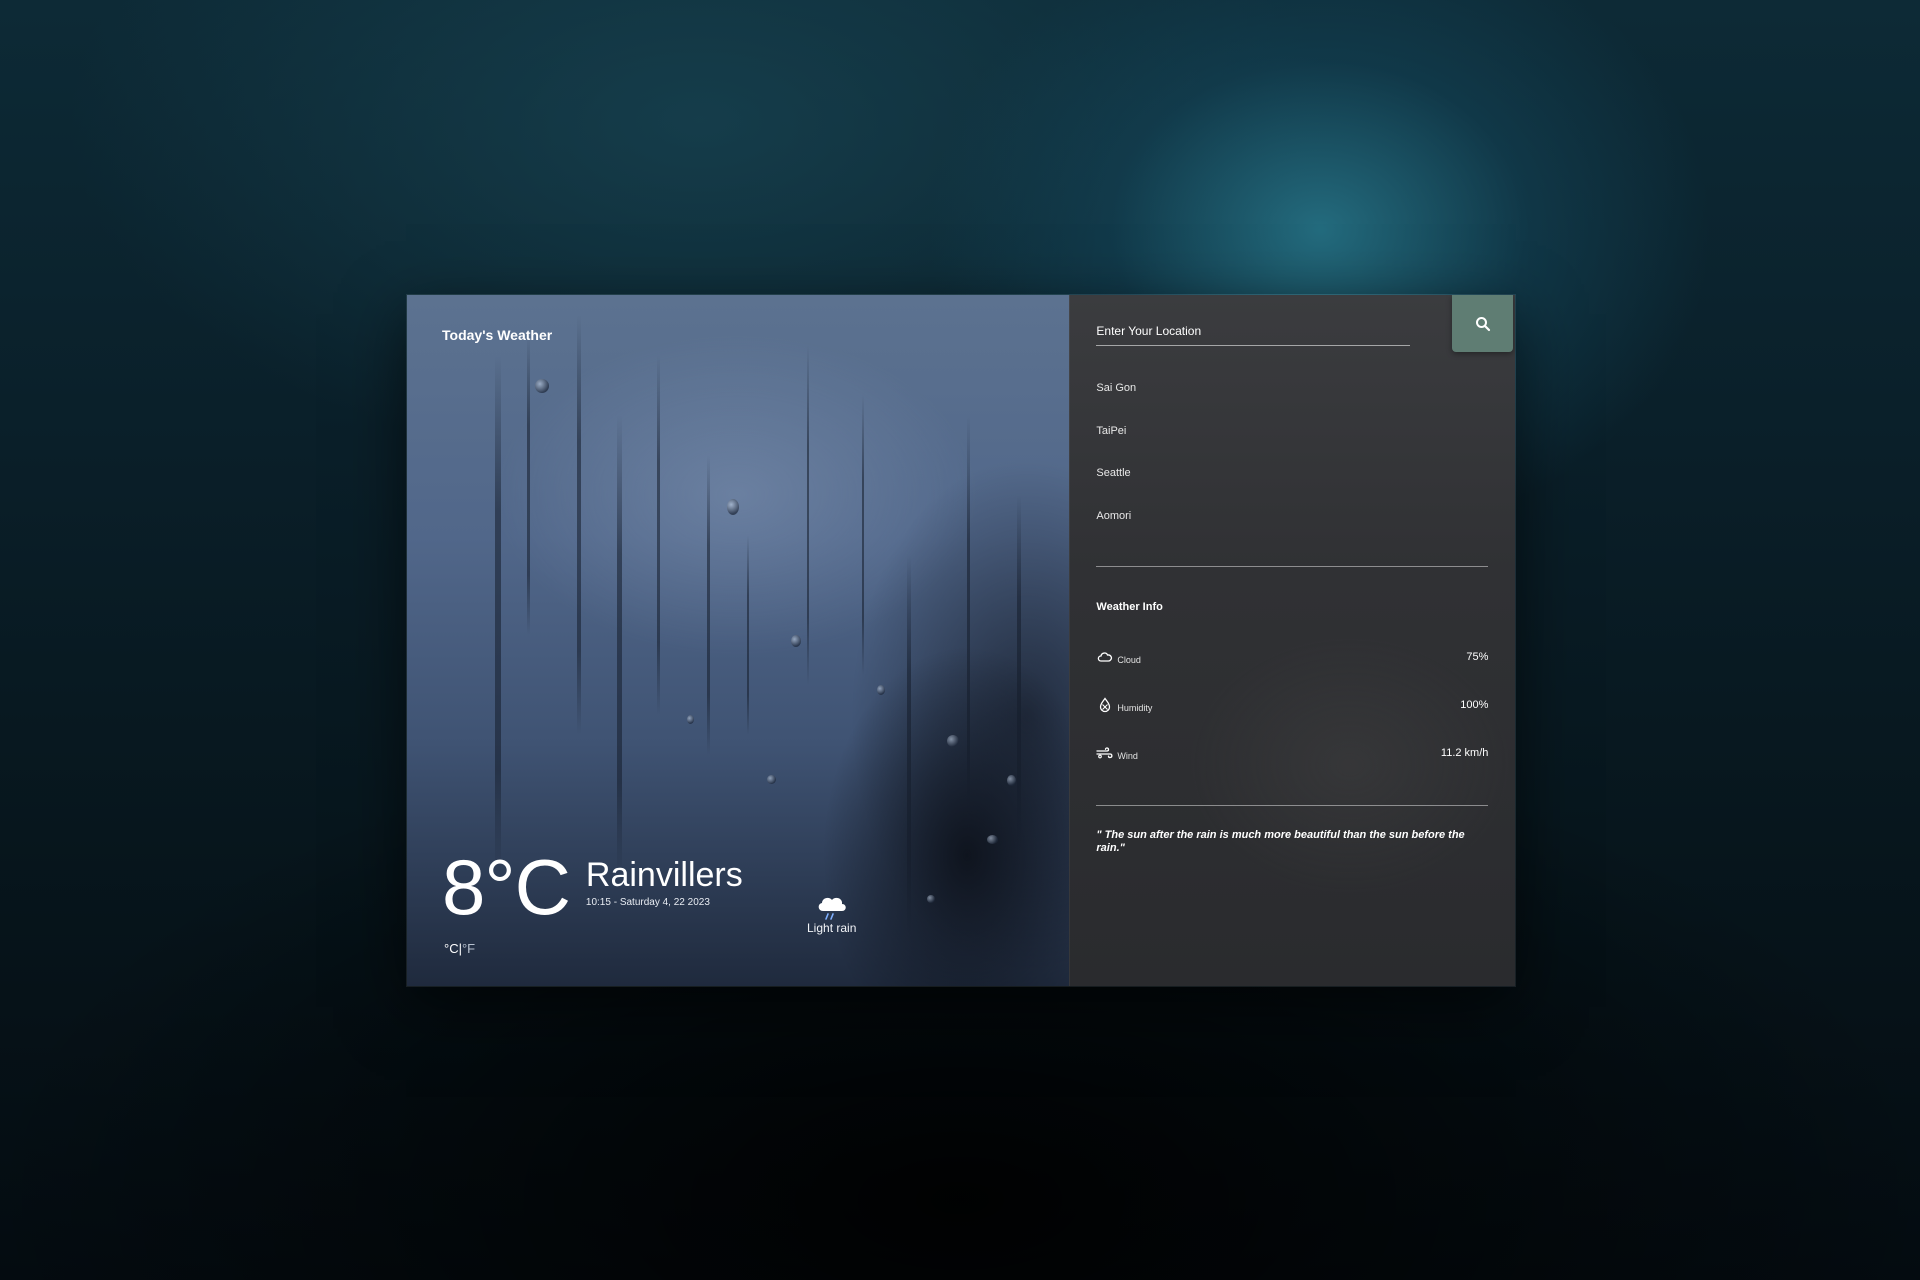 Image resolution: width=1920 pixels, height=1280 pixels. What do you see at coordinates (832, 908) in the screenshot?
I see `cloud-rain-icon` at bounding box center [832, 908].